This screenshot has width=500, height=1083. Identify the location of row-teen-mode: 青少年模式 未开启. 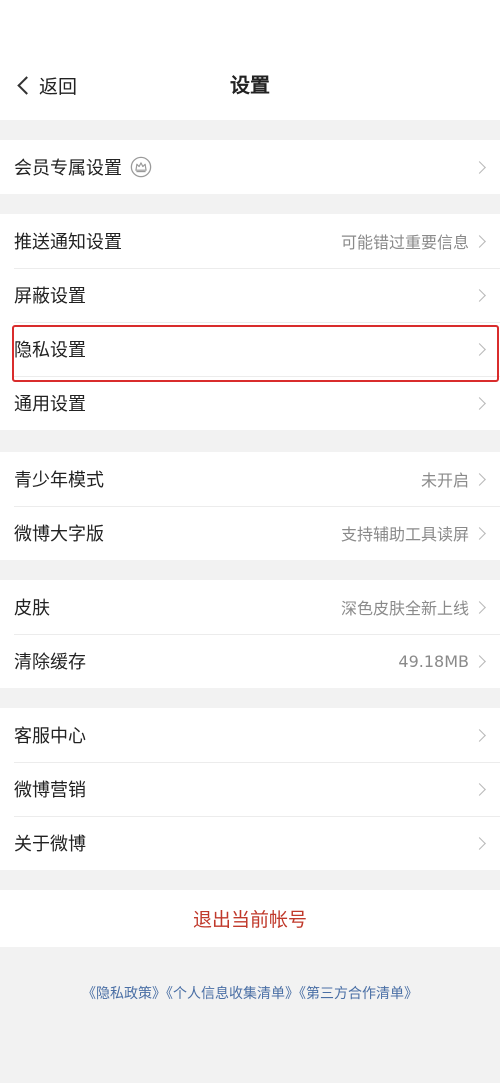
(250, 479).